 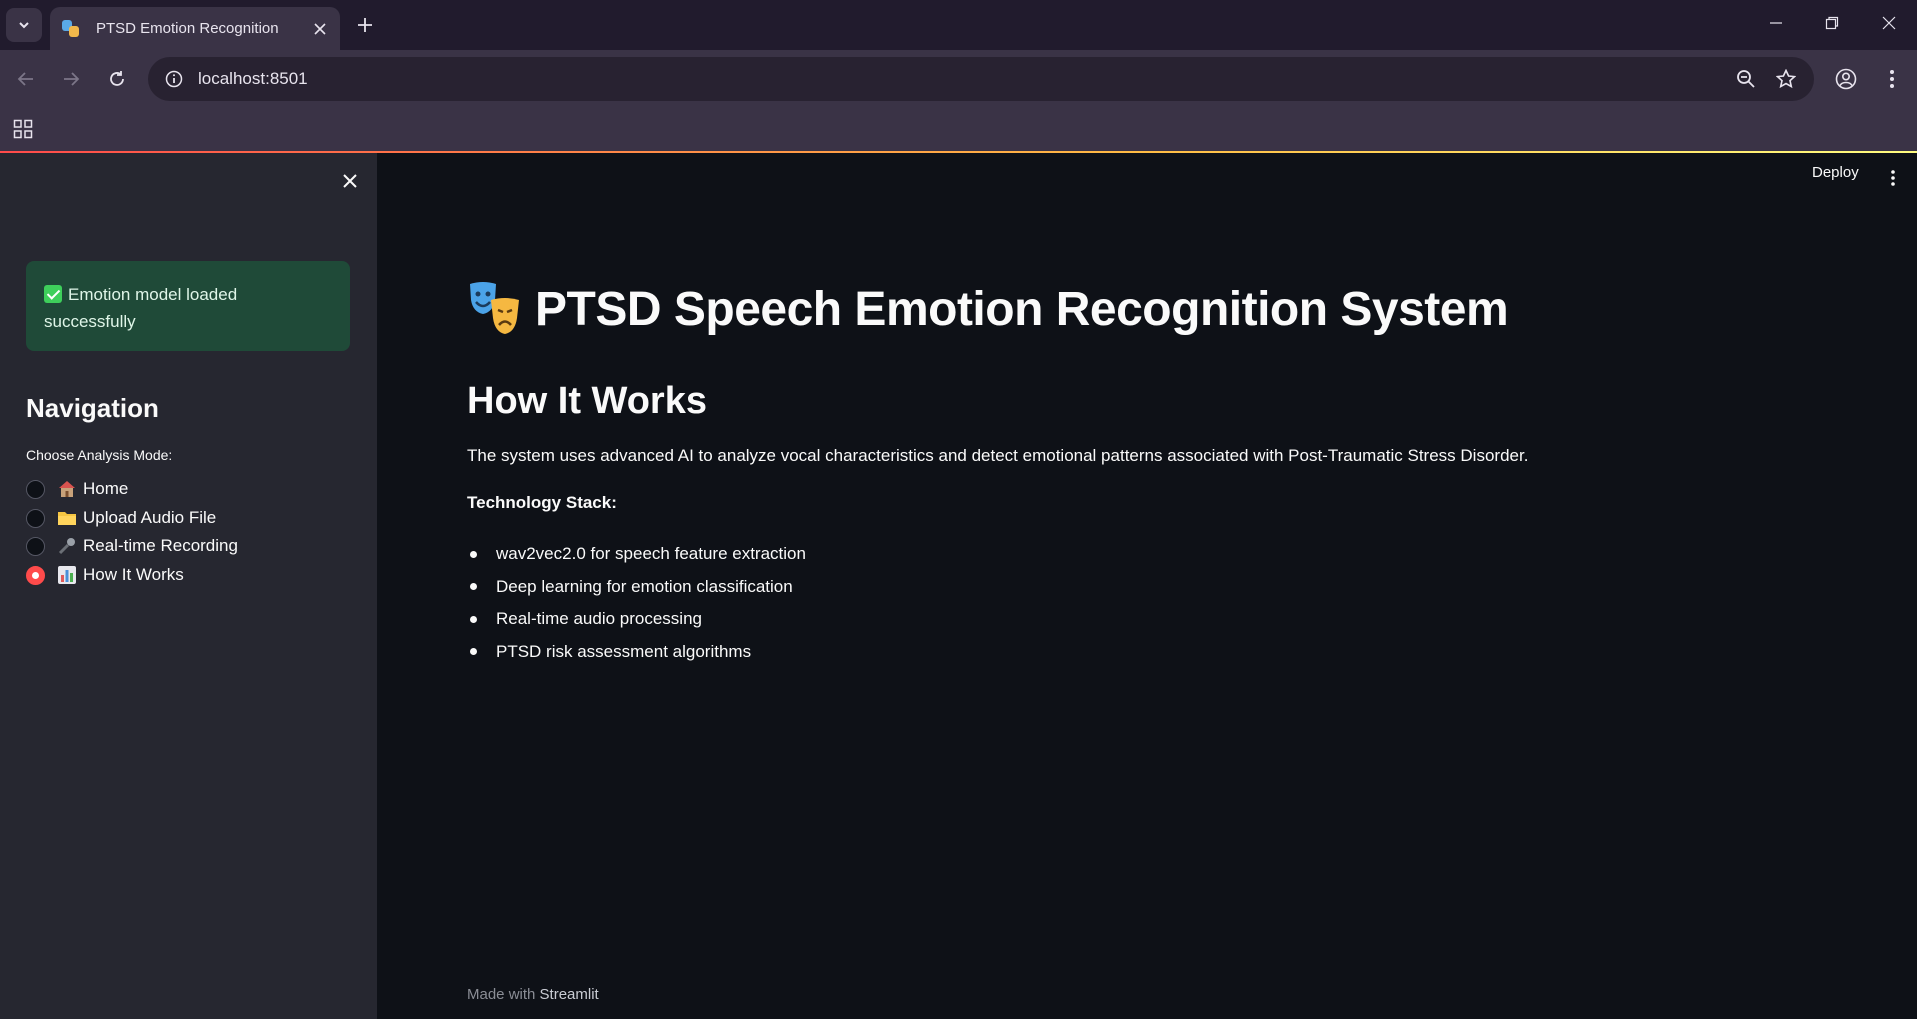 What do you see at coordinates (187, 28) in the screenshot?
I see `tab-title: PTSD Emotion Recognition` at bounding box center [187, 28].